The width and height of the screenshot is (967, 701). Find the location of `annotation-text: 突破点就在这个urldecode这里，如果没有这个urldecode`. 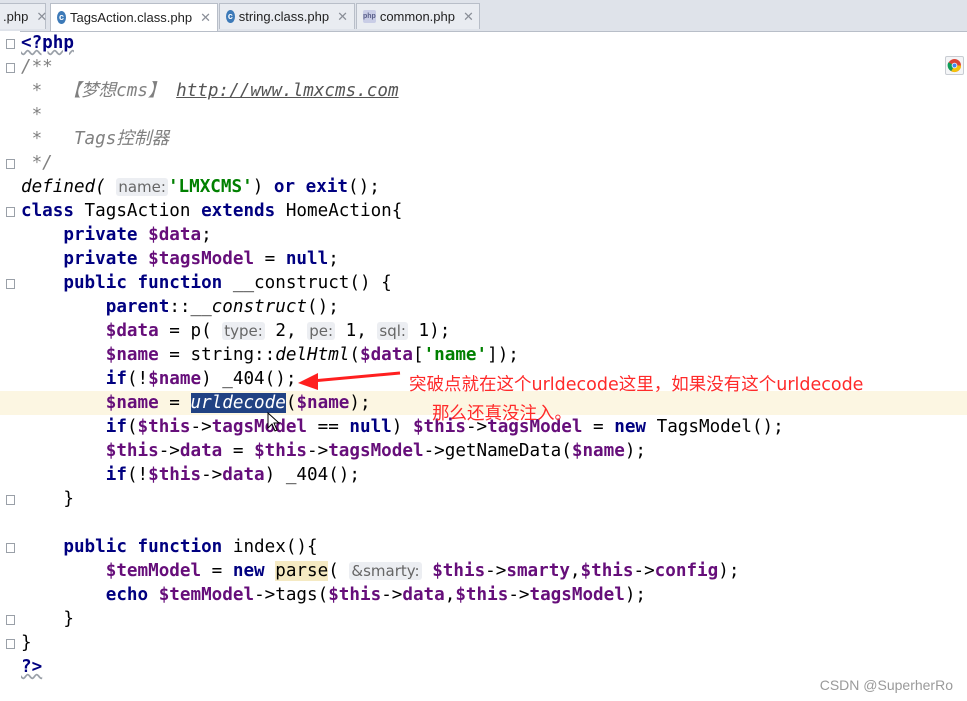

annotation-text: 突破点就在这个urldecode这里，如果没有这个urldecode is located at coordinates (636, 385).